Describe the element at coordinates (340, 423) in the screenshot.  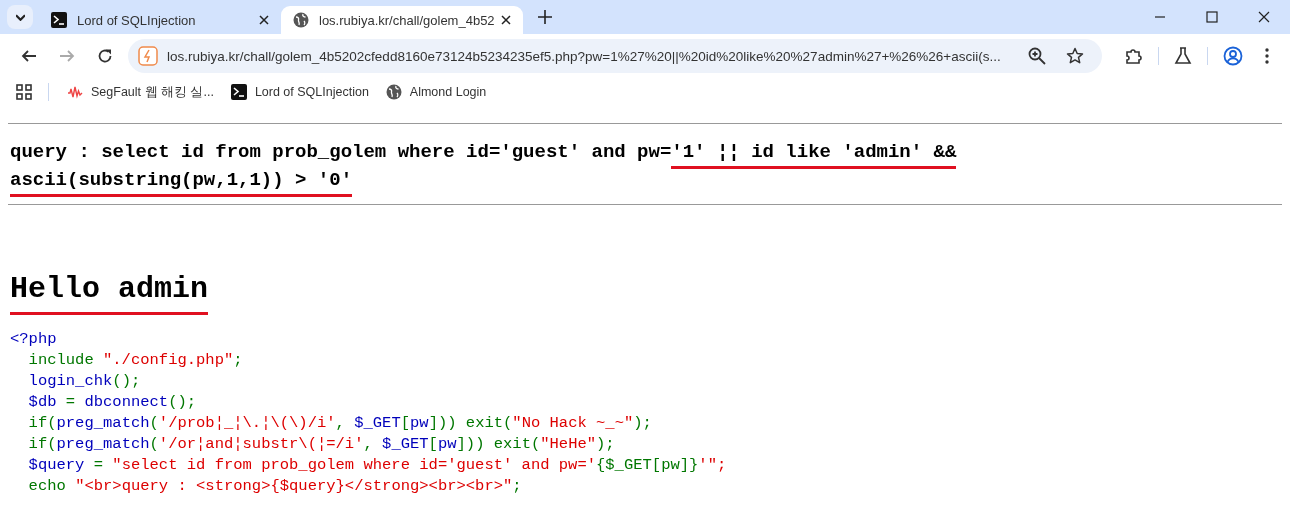
I see `code-line: if(preg_match('/prob¦_¦\.¦\(\)/i', $_GET[pw])) exit("No Hack ~_~");` at that location.